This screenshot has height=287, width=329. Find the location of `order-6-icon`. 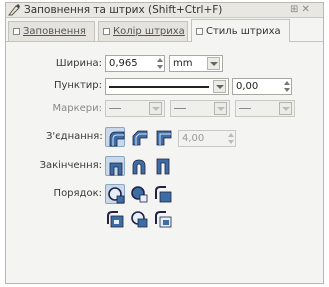

order-6-icon is located at coordinates (163, 219).